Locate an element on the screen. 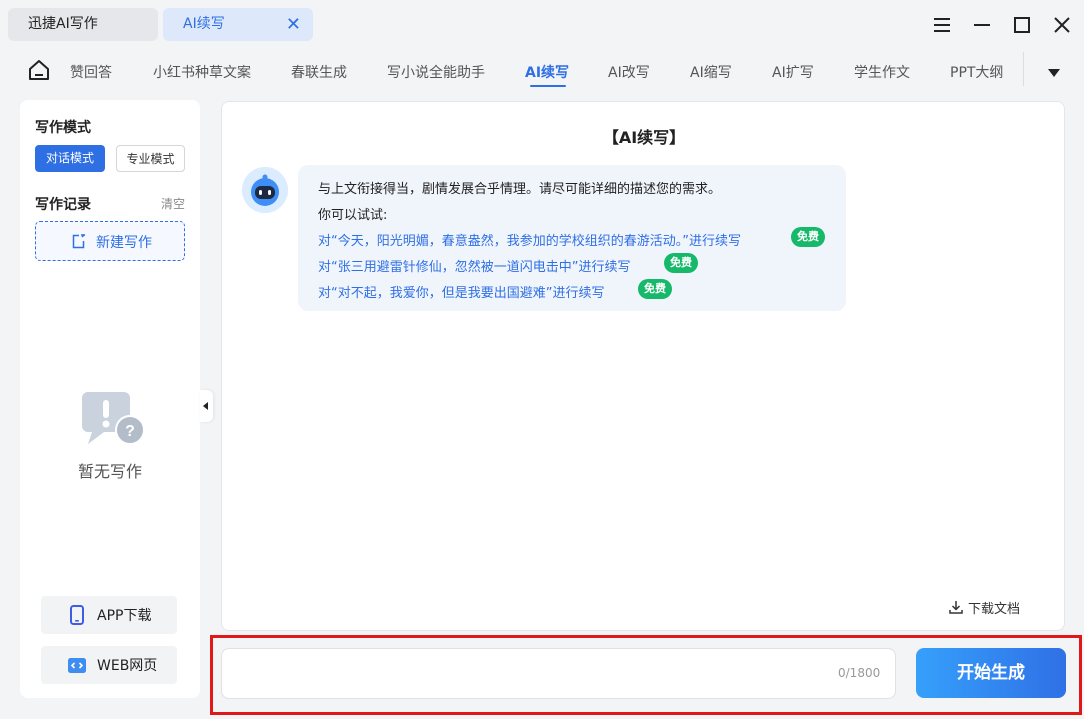 The width and height of the screenshot is (1084, 719). tab-label: AI续写 is located at coordinates (204, 24).